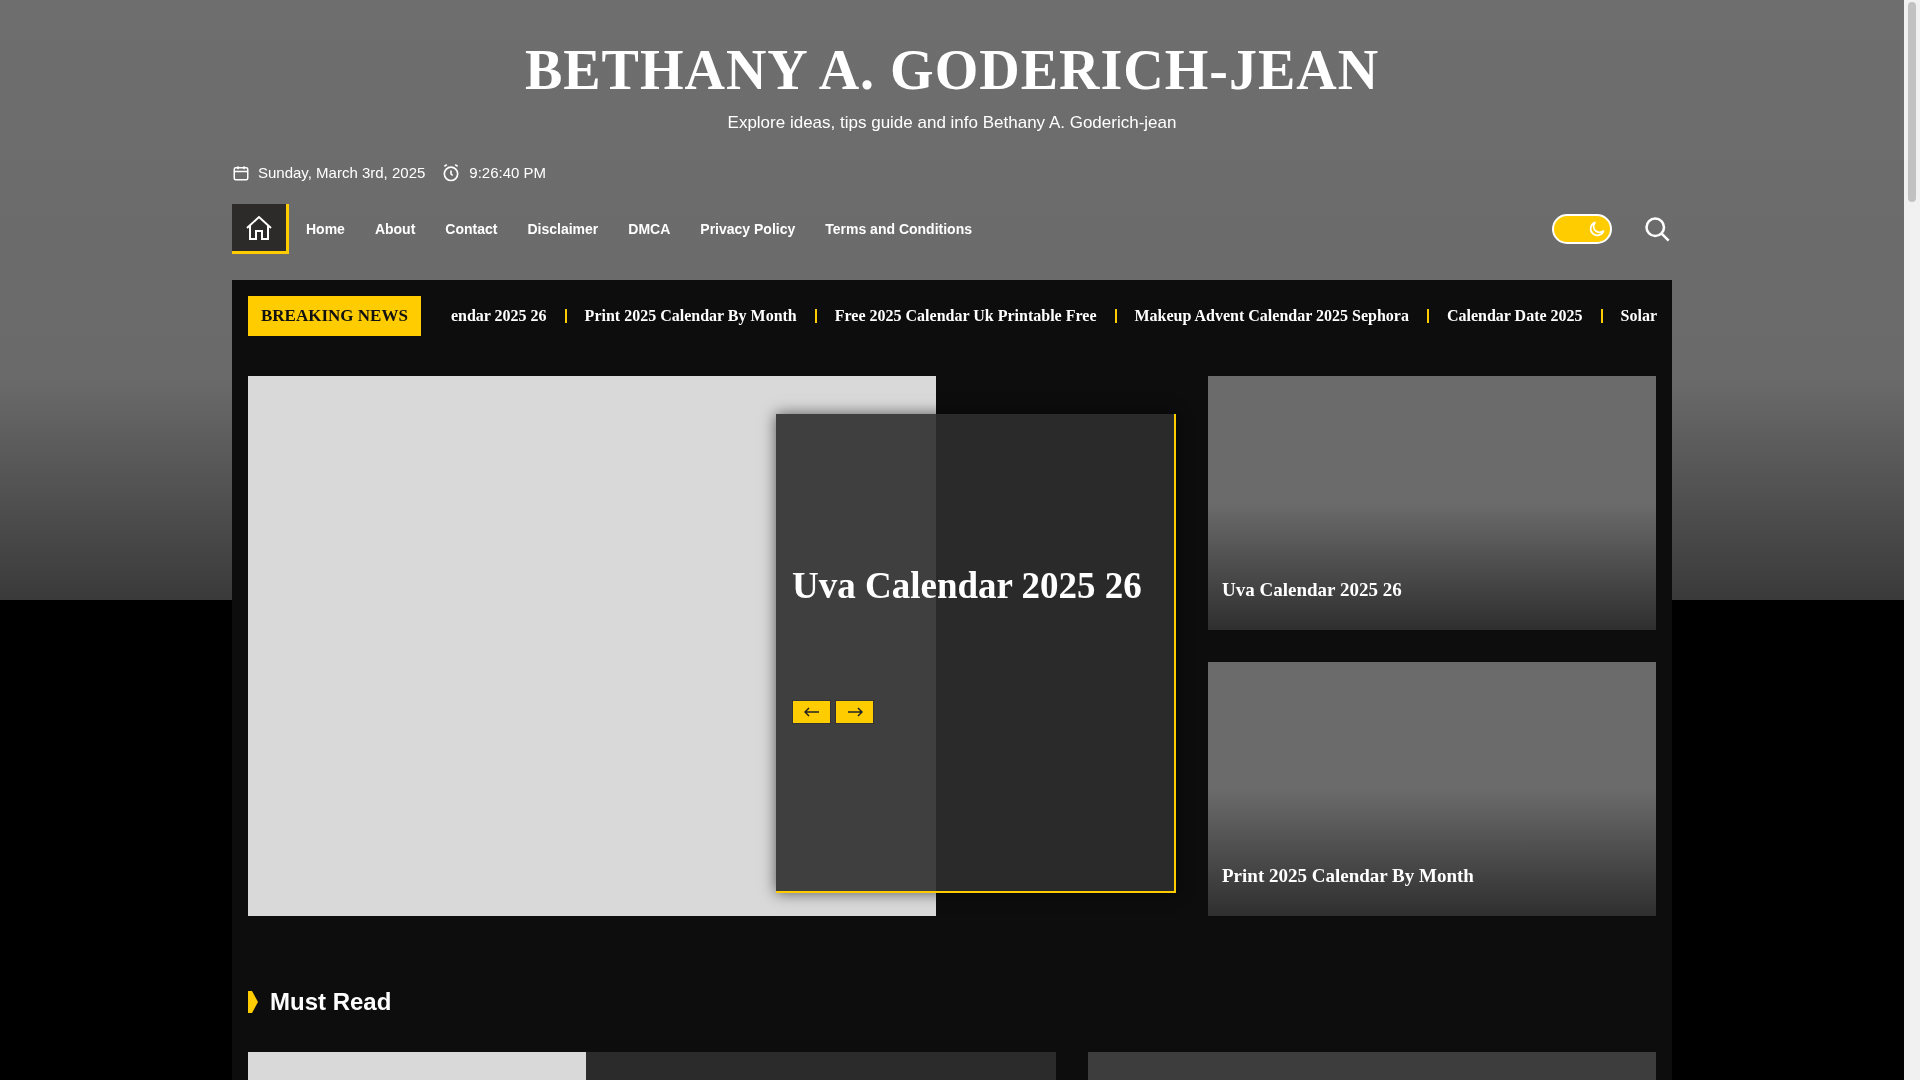  I want to click on breaking-news-link: endar 2025 26, so click(498, 316).